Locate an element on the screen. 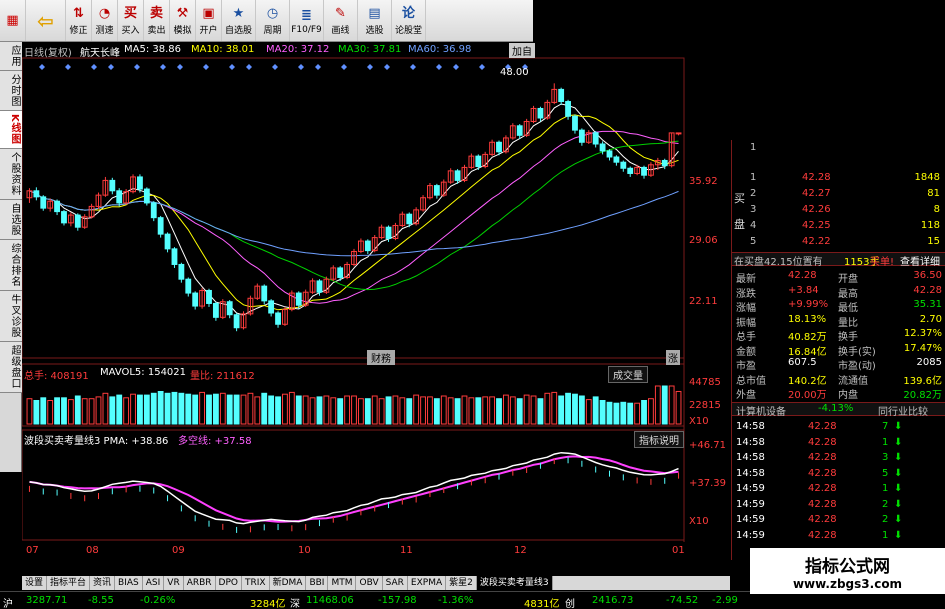  indicator-name: 波段买卖考量线3 PMA: +38.86 is located at coordinates (96, 441).